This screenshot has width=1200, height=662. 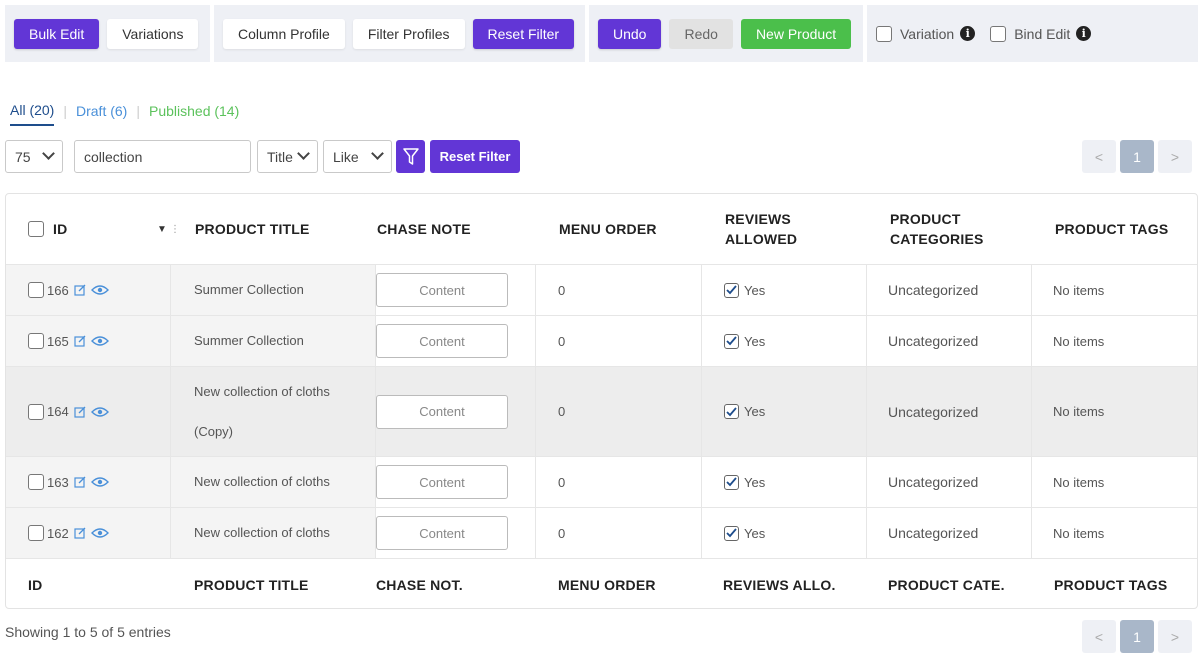 I want to click on undo-button: Undo, so click(x=630, y=33).